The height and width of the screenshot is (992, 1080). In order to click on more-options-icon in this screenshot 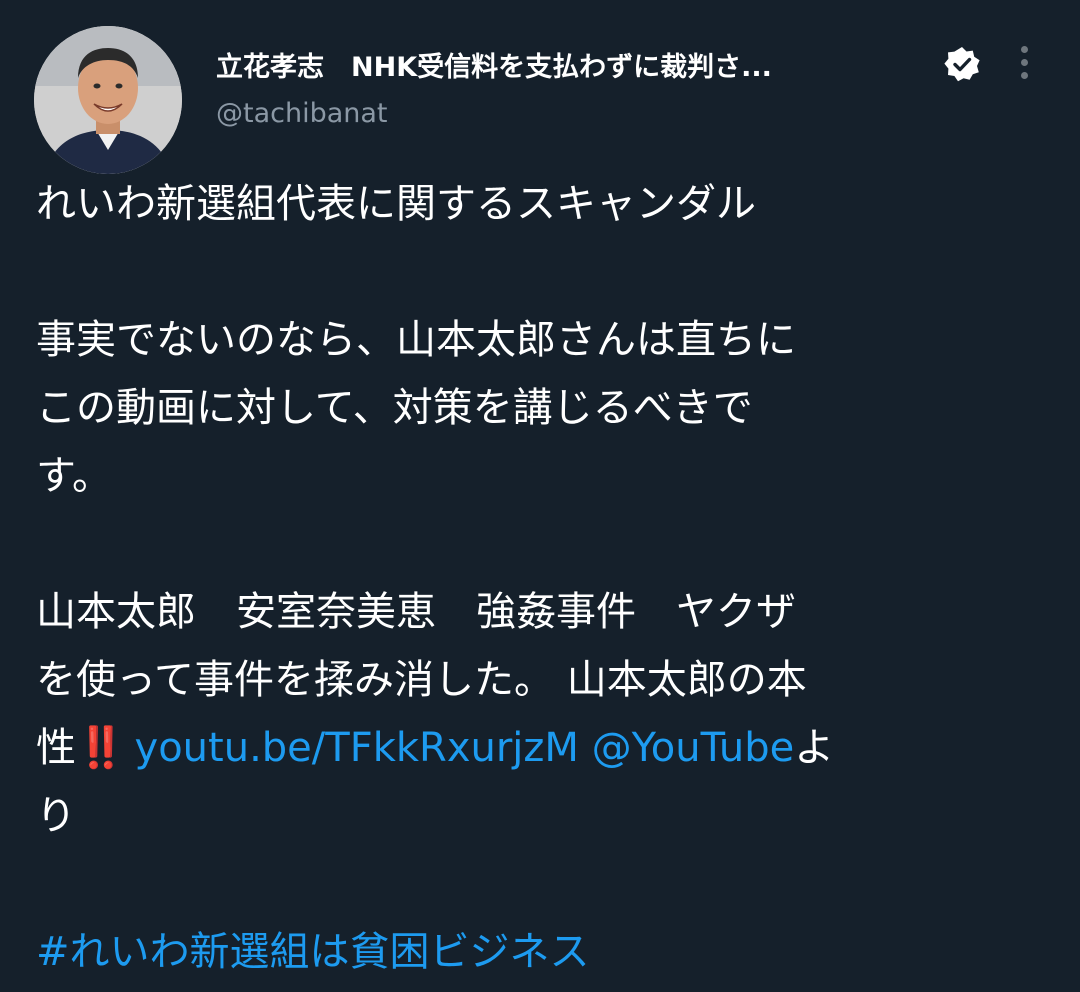, I will do `click(1024, 62)`.